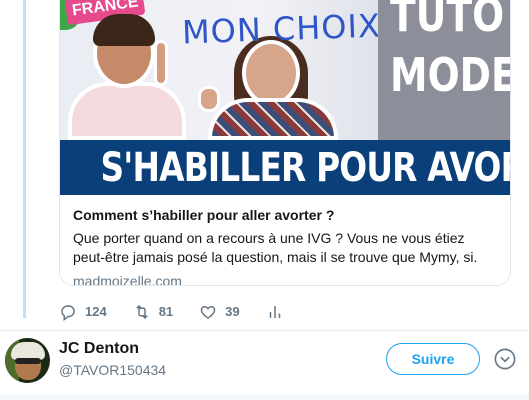 The image size is (529, 400). Describe the element at coordinates (188, 312) in the screenshot. I see `tweet-actions: 124 81 39` at that location.